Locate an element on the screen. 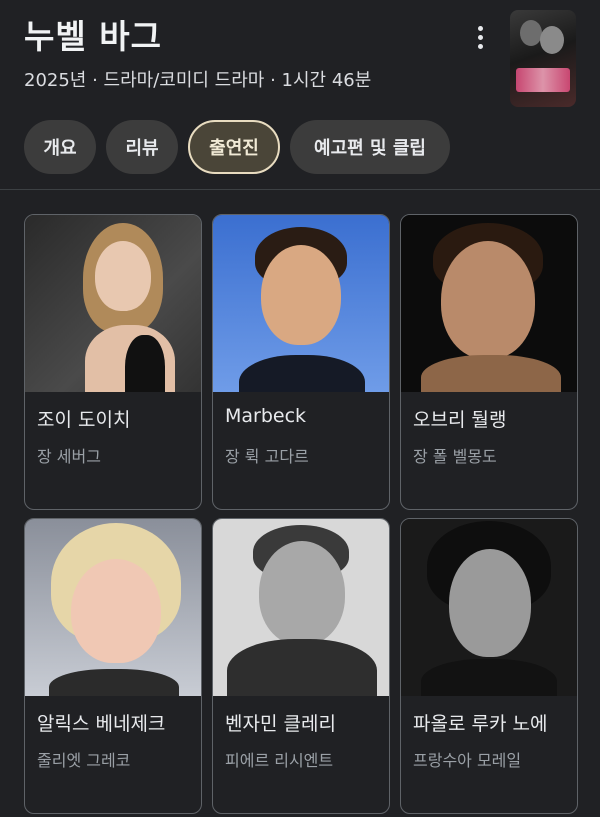 The image size is (600, 817). cast-card: 조이 도이치 장 세버그 is located at coordinates (113, 362).